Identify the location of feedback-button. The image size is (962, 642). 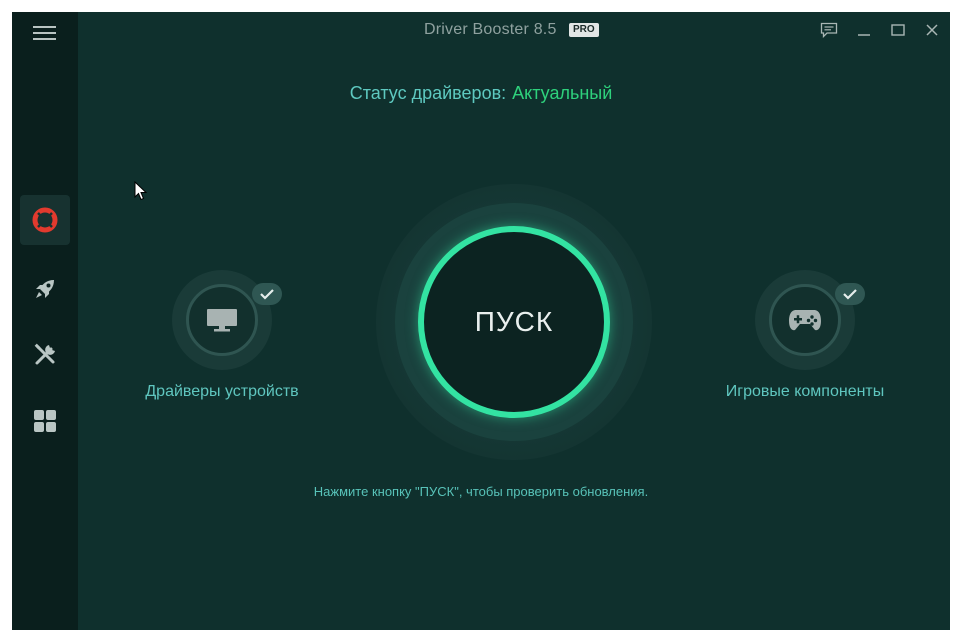
(829, 30).